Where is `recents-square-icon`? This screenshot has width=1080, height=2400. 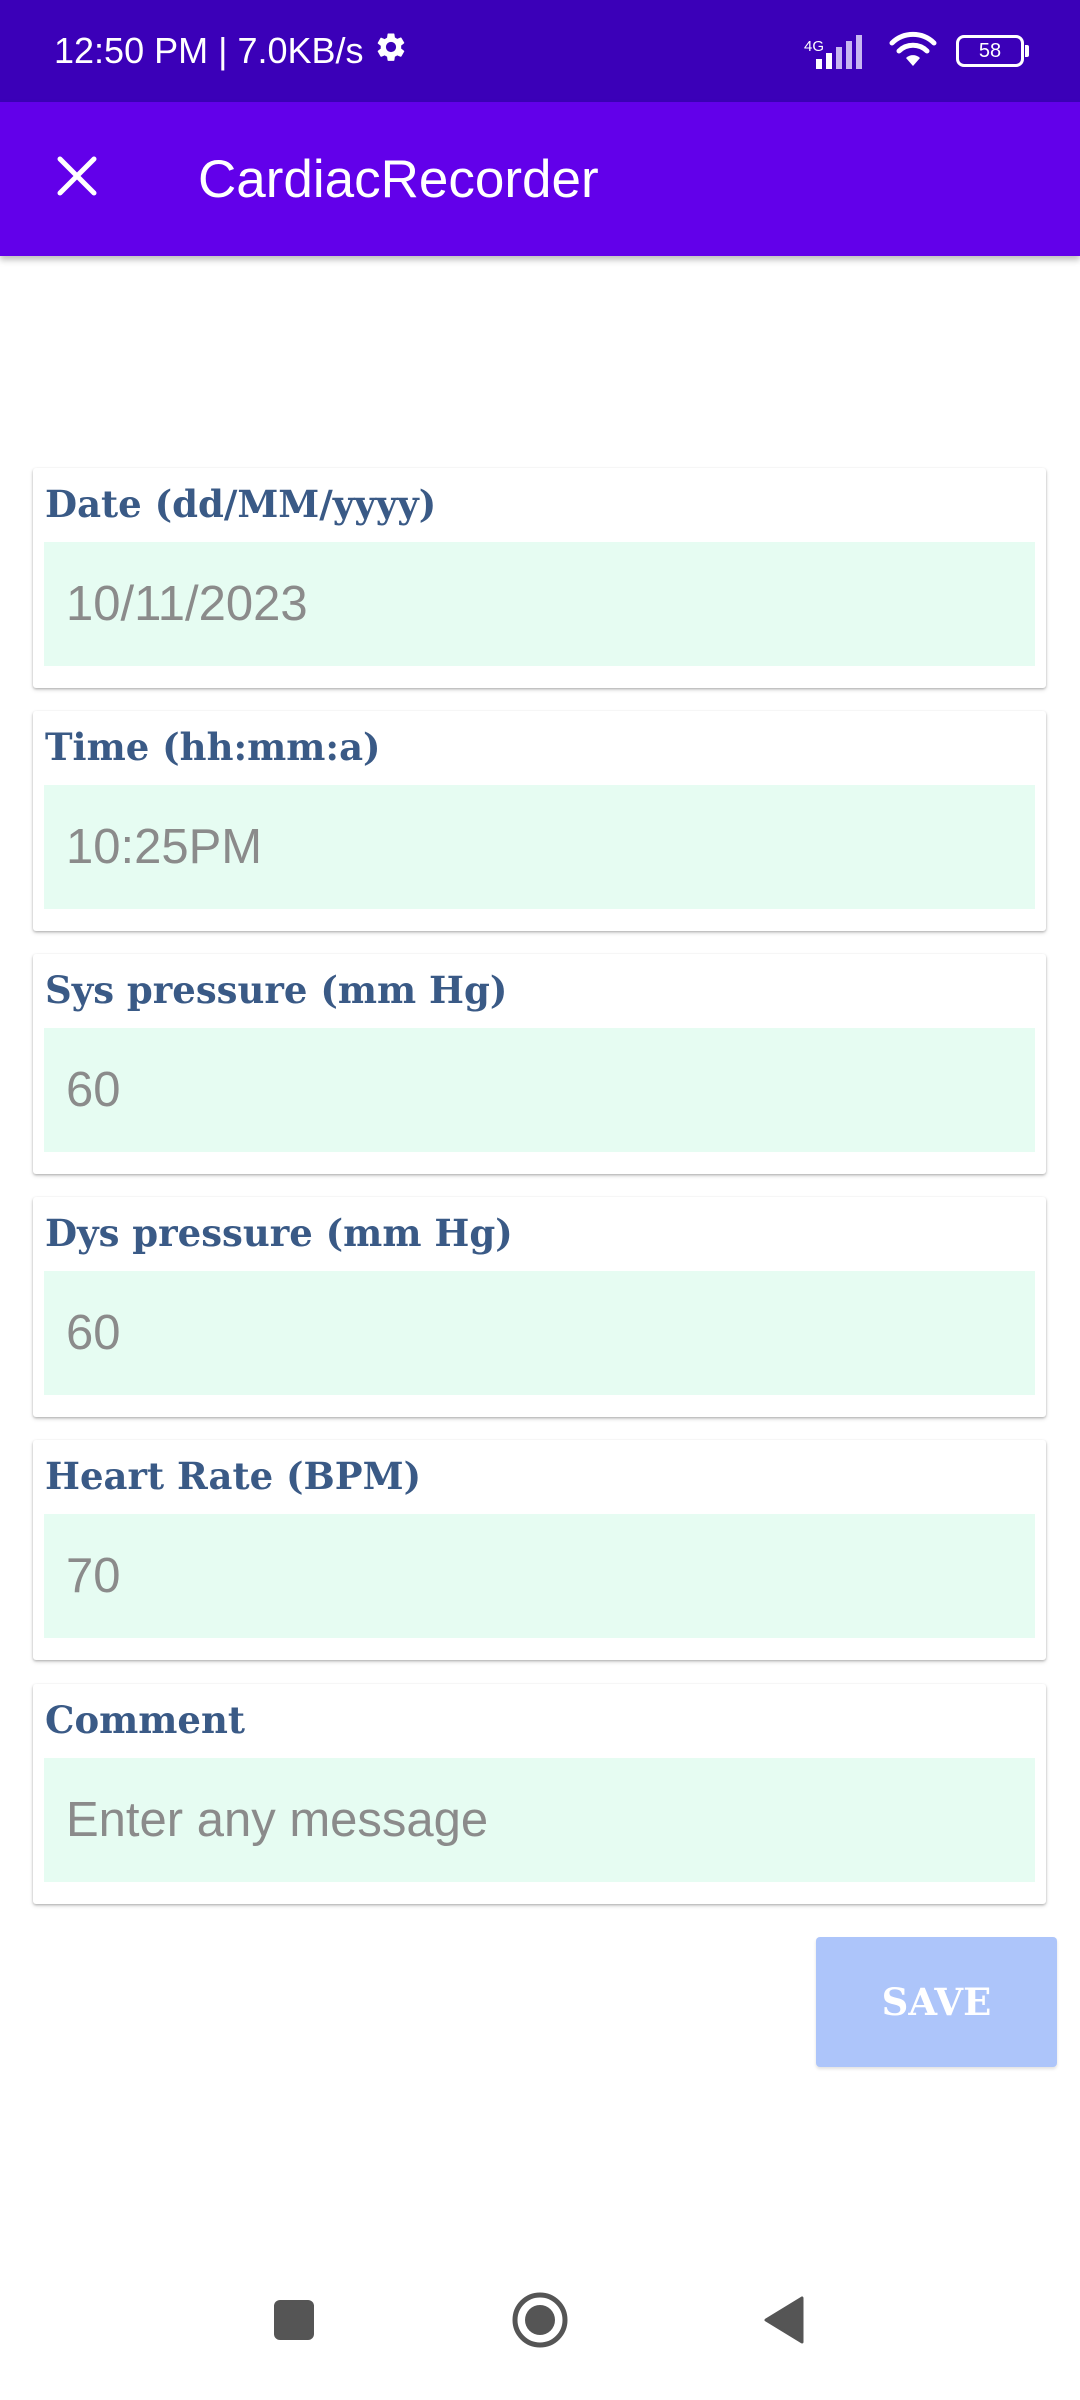 recents-square-icon is located at coordinates (294, 2320).